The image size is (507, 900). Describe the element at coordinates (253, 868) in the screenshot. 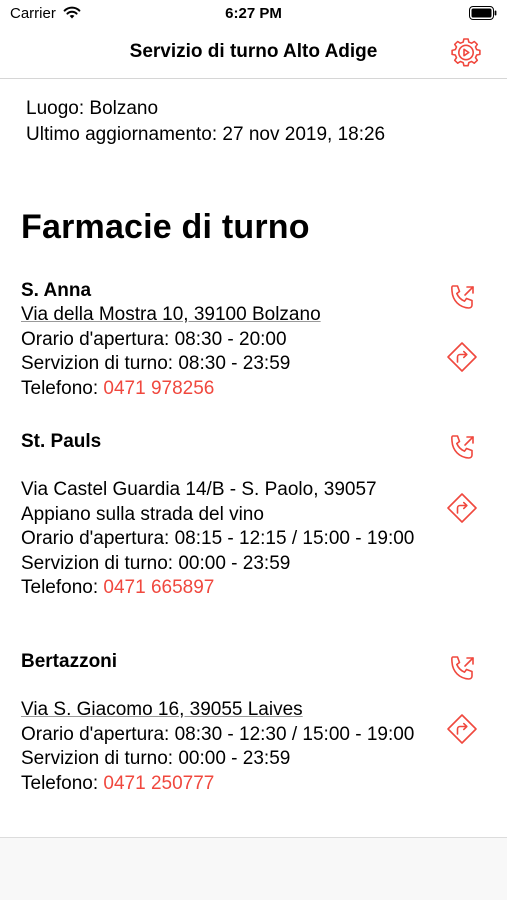

I see `bottom-toolbar` at that location.